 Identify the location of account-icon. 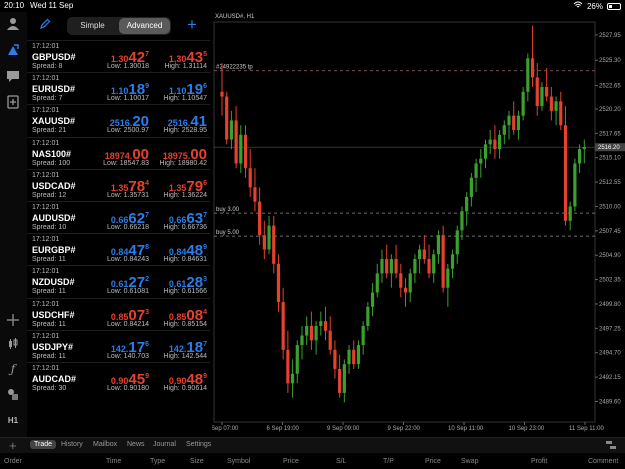
(13, 24).